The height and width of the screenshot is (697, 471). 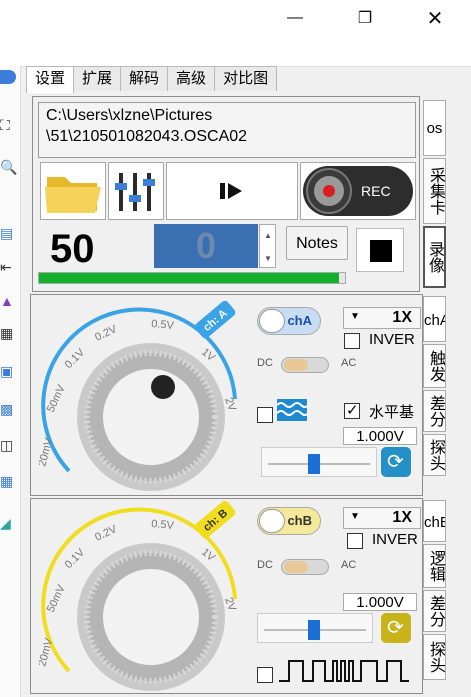 What do you see at coordinates (296, 365) in the screenshot?
I see `channel-a-coupling-knob` at bounding box center [296, 365].